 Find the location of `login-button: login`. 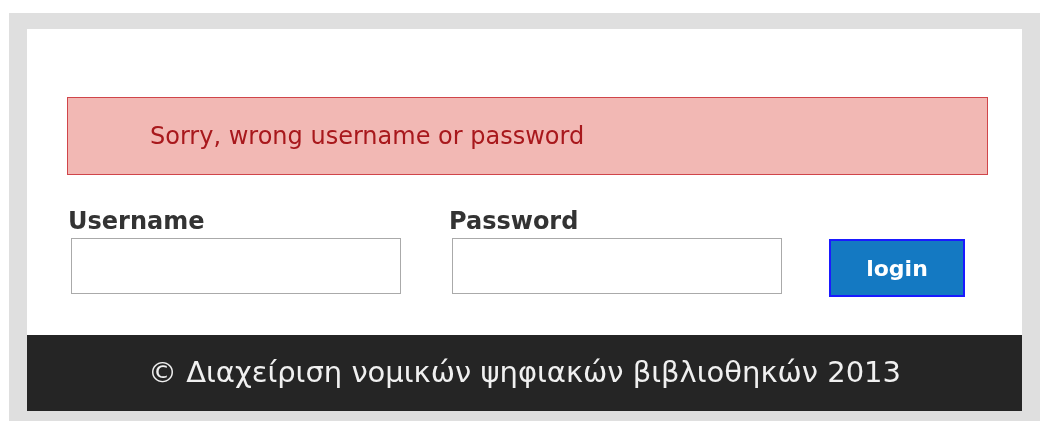

login-button: login is located at coordinates (897, 268).